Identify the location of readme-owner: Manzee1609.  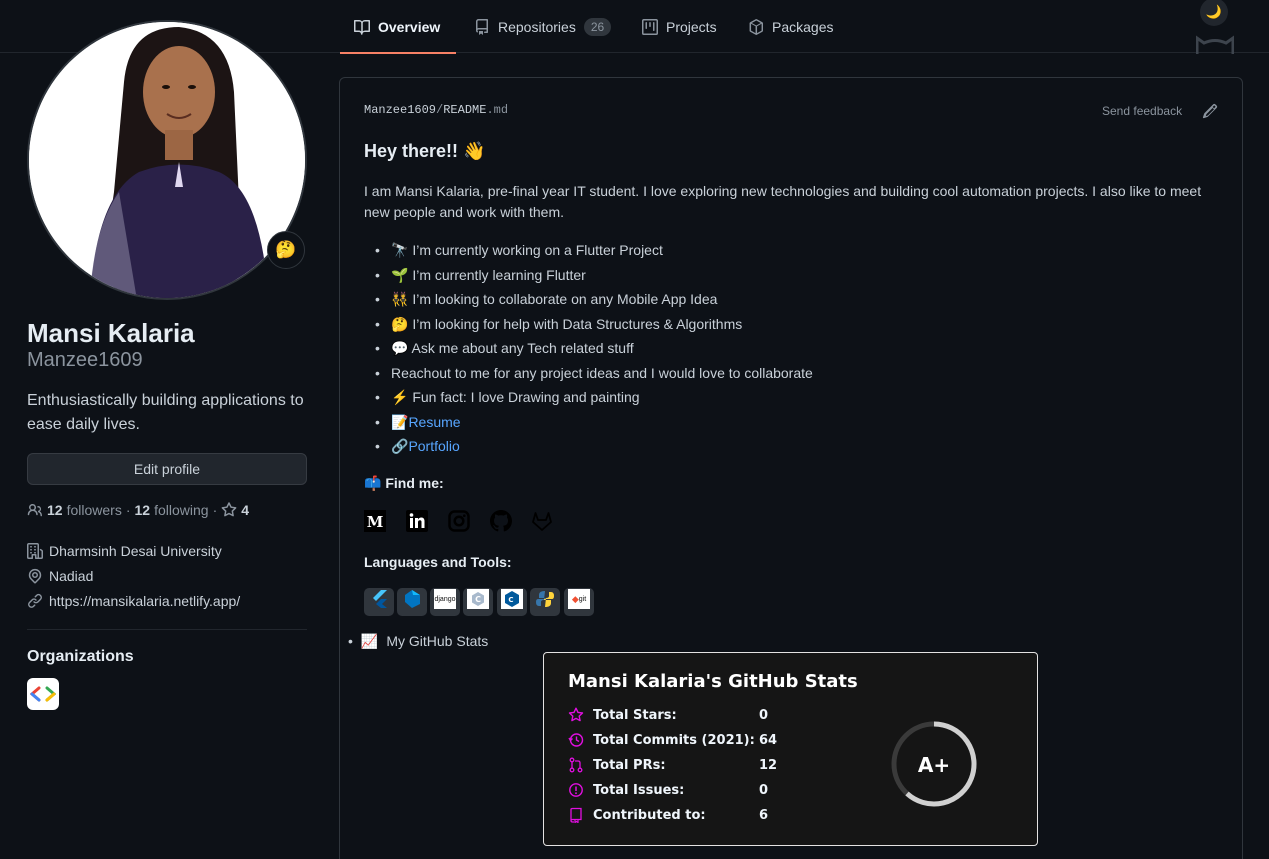
(400, 110).